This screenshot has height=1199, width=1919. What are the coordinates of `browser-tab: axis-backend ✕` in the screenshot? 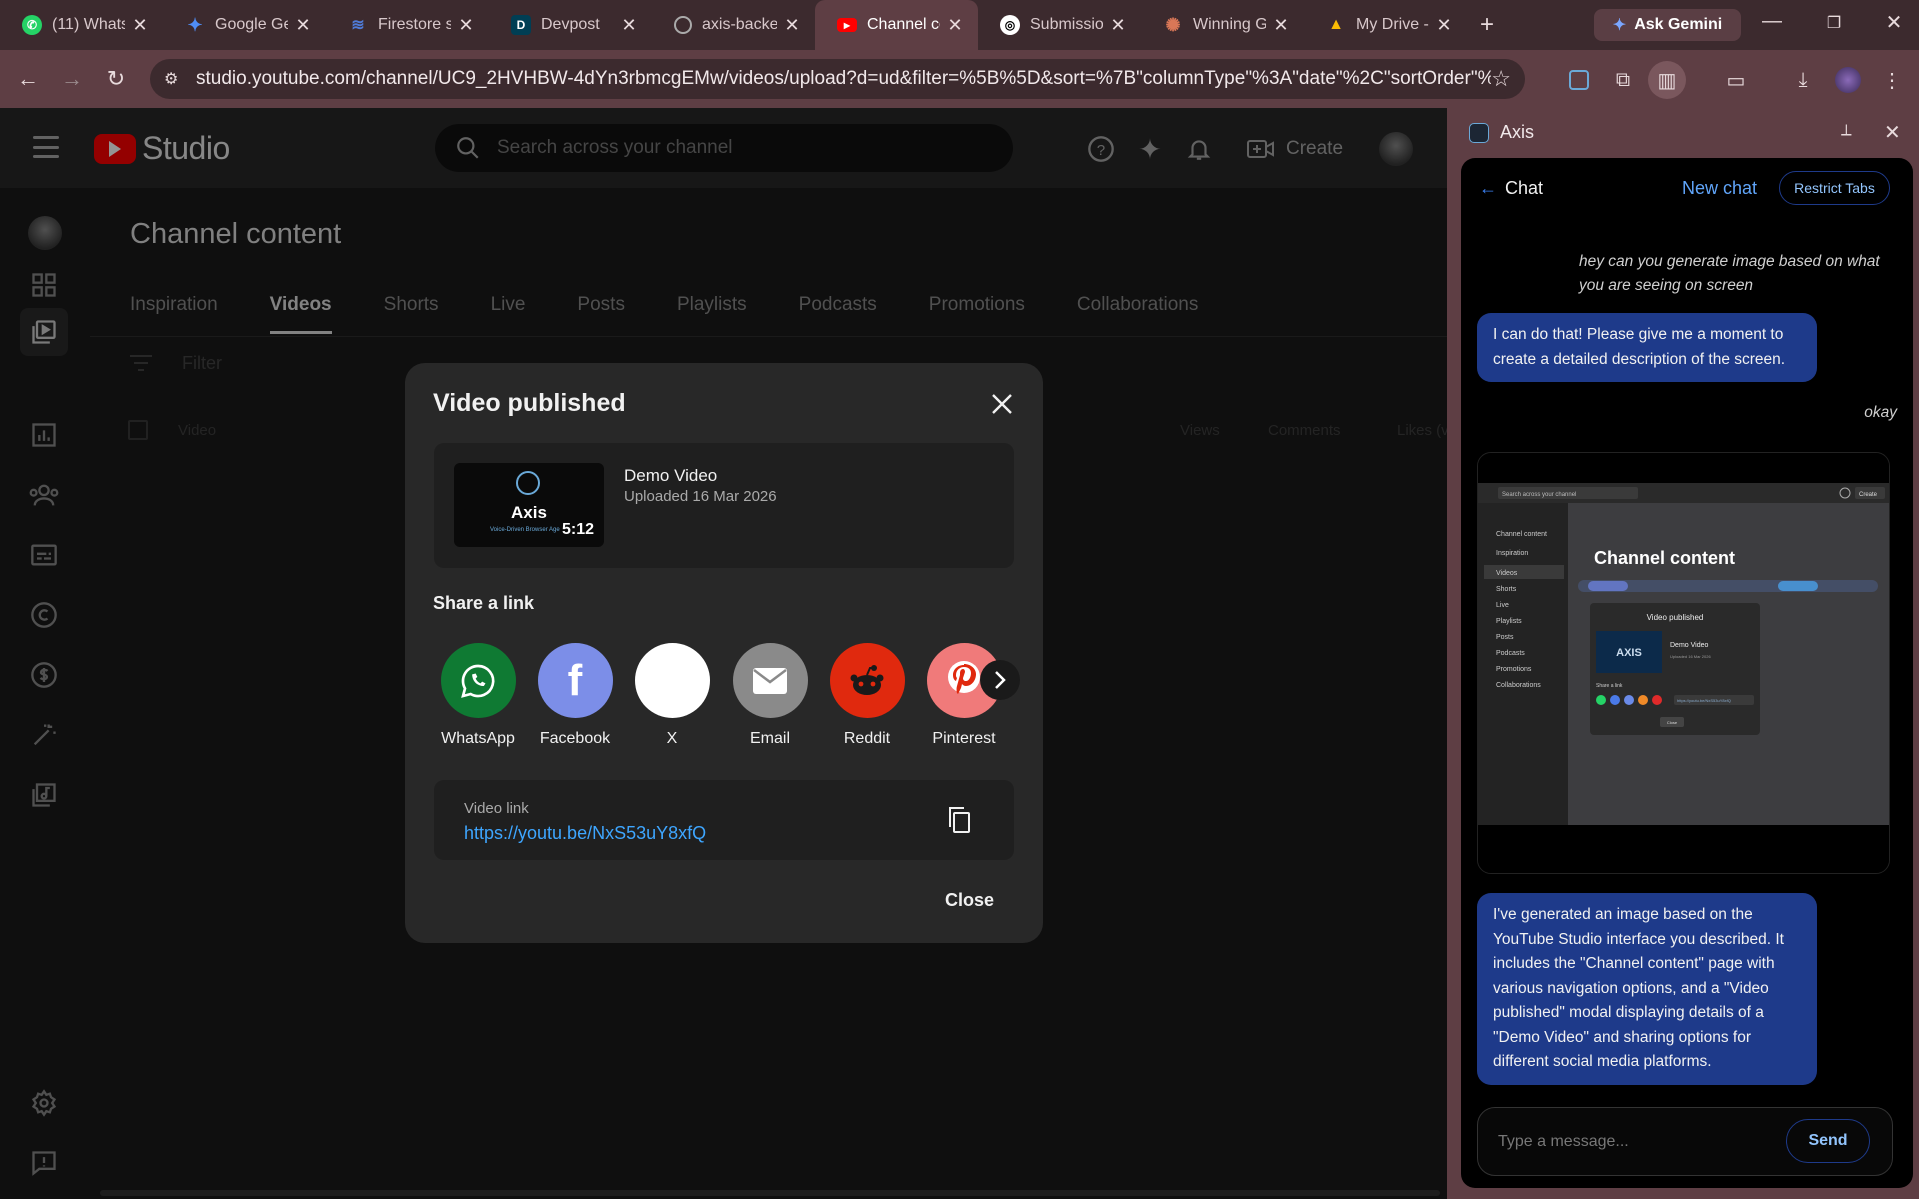 It's located at (733, 25).